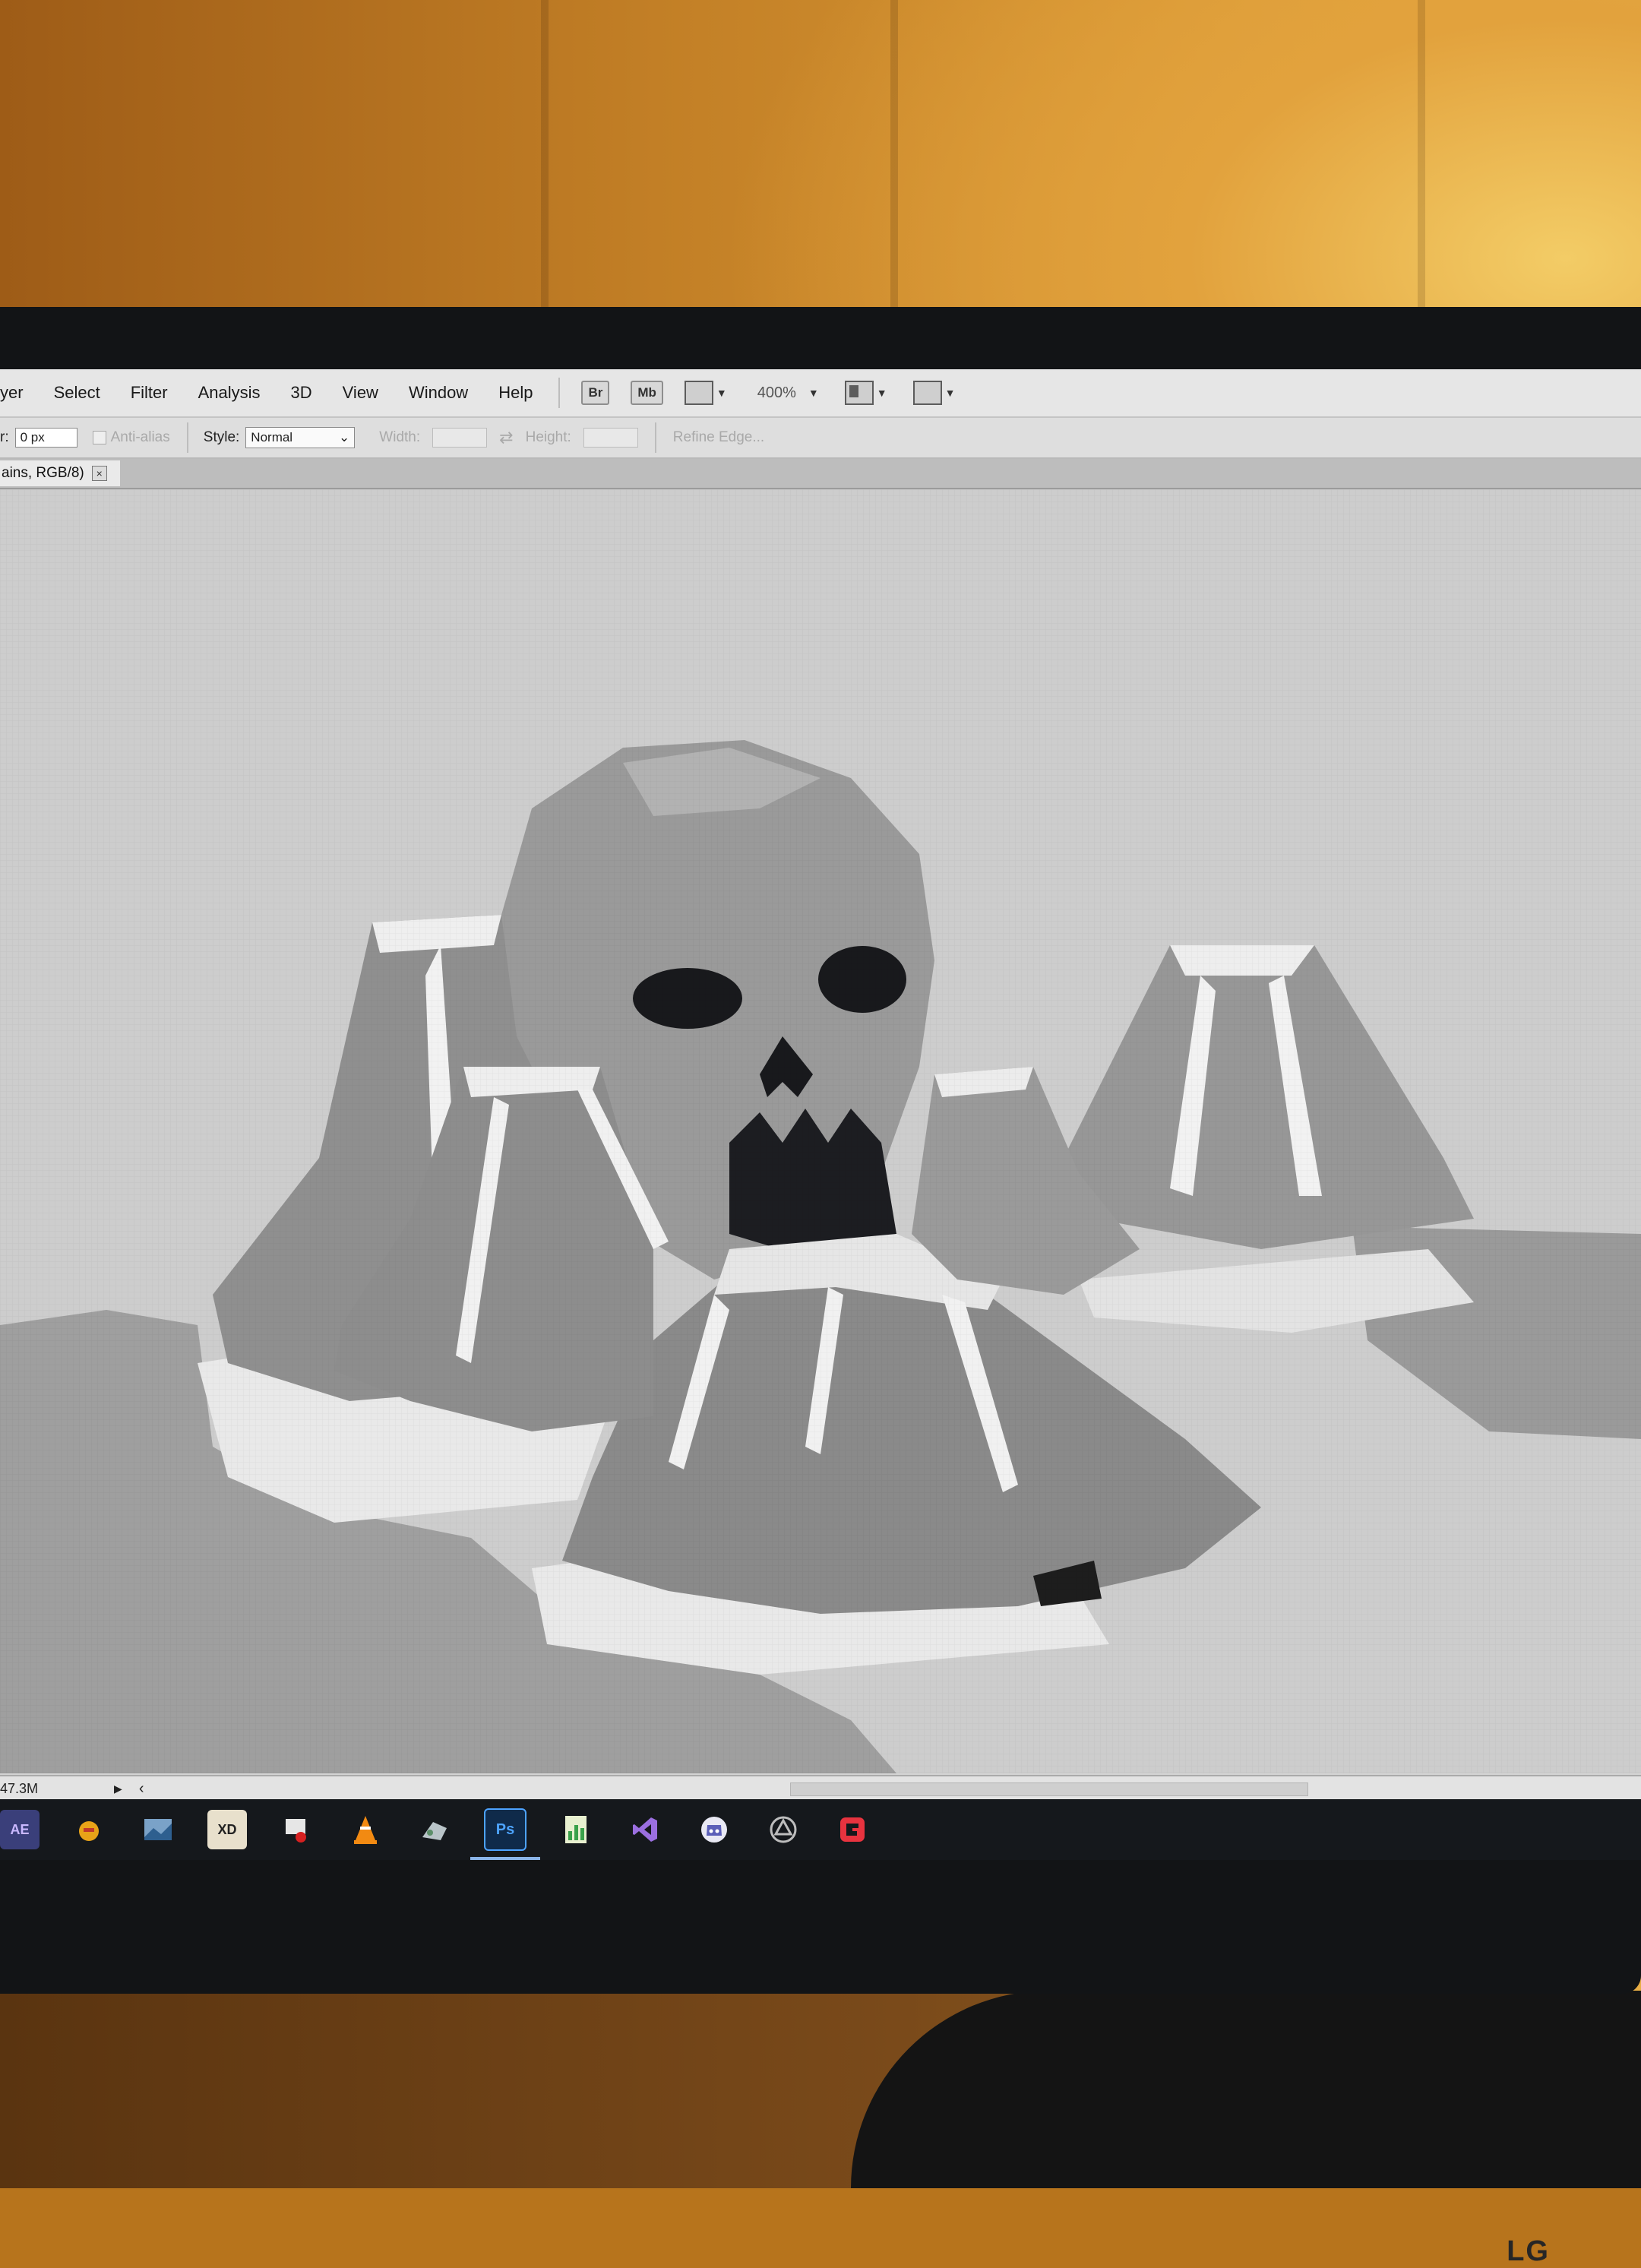 The image size is (1641, 2268). I want to click on chevron-down-icon: ⌄, so click(344, 437).